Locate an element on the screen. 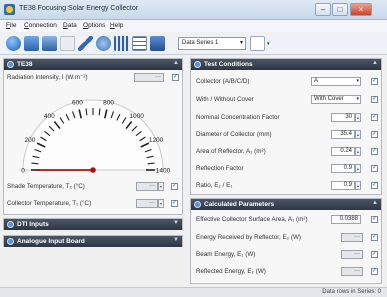  radiation-value: --- is located at coordinates (149, 77).